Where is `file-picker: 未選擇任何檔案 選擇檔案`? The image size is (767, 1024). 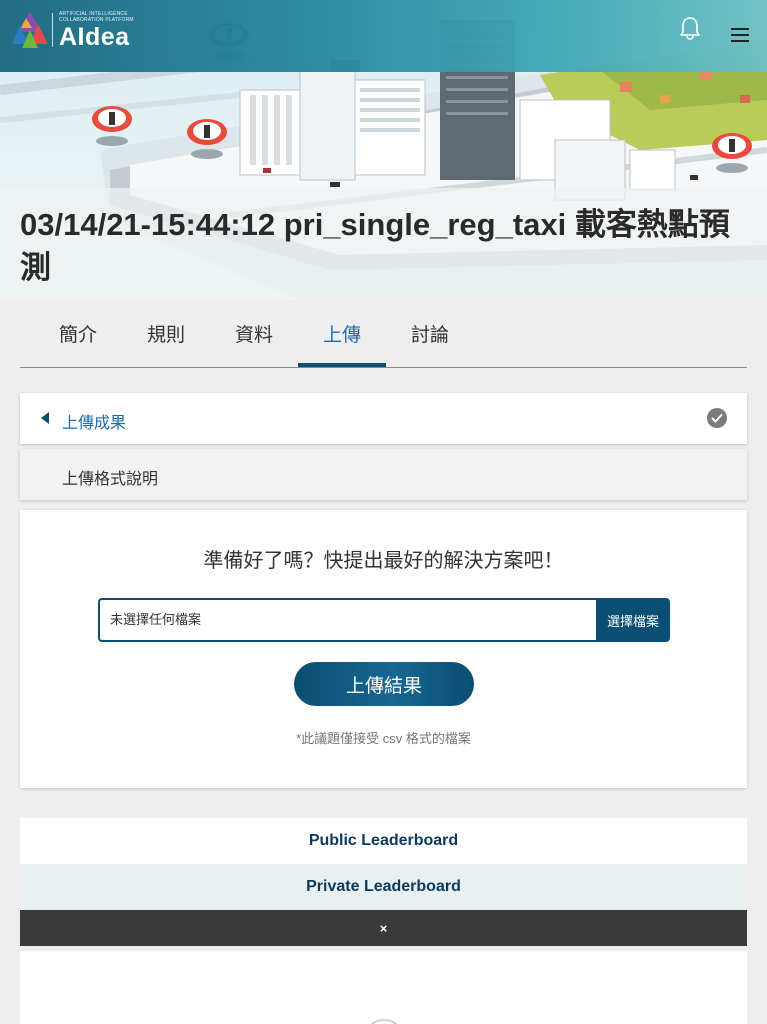 file-picker: 未選擇任何檔案 選擇檔案 is located at coordinates (384, 620).